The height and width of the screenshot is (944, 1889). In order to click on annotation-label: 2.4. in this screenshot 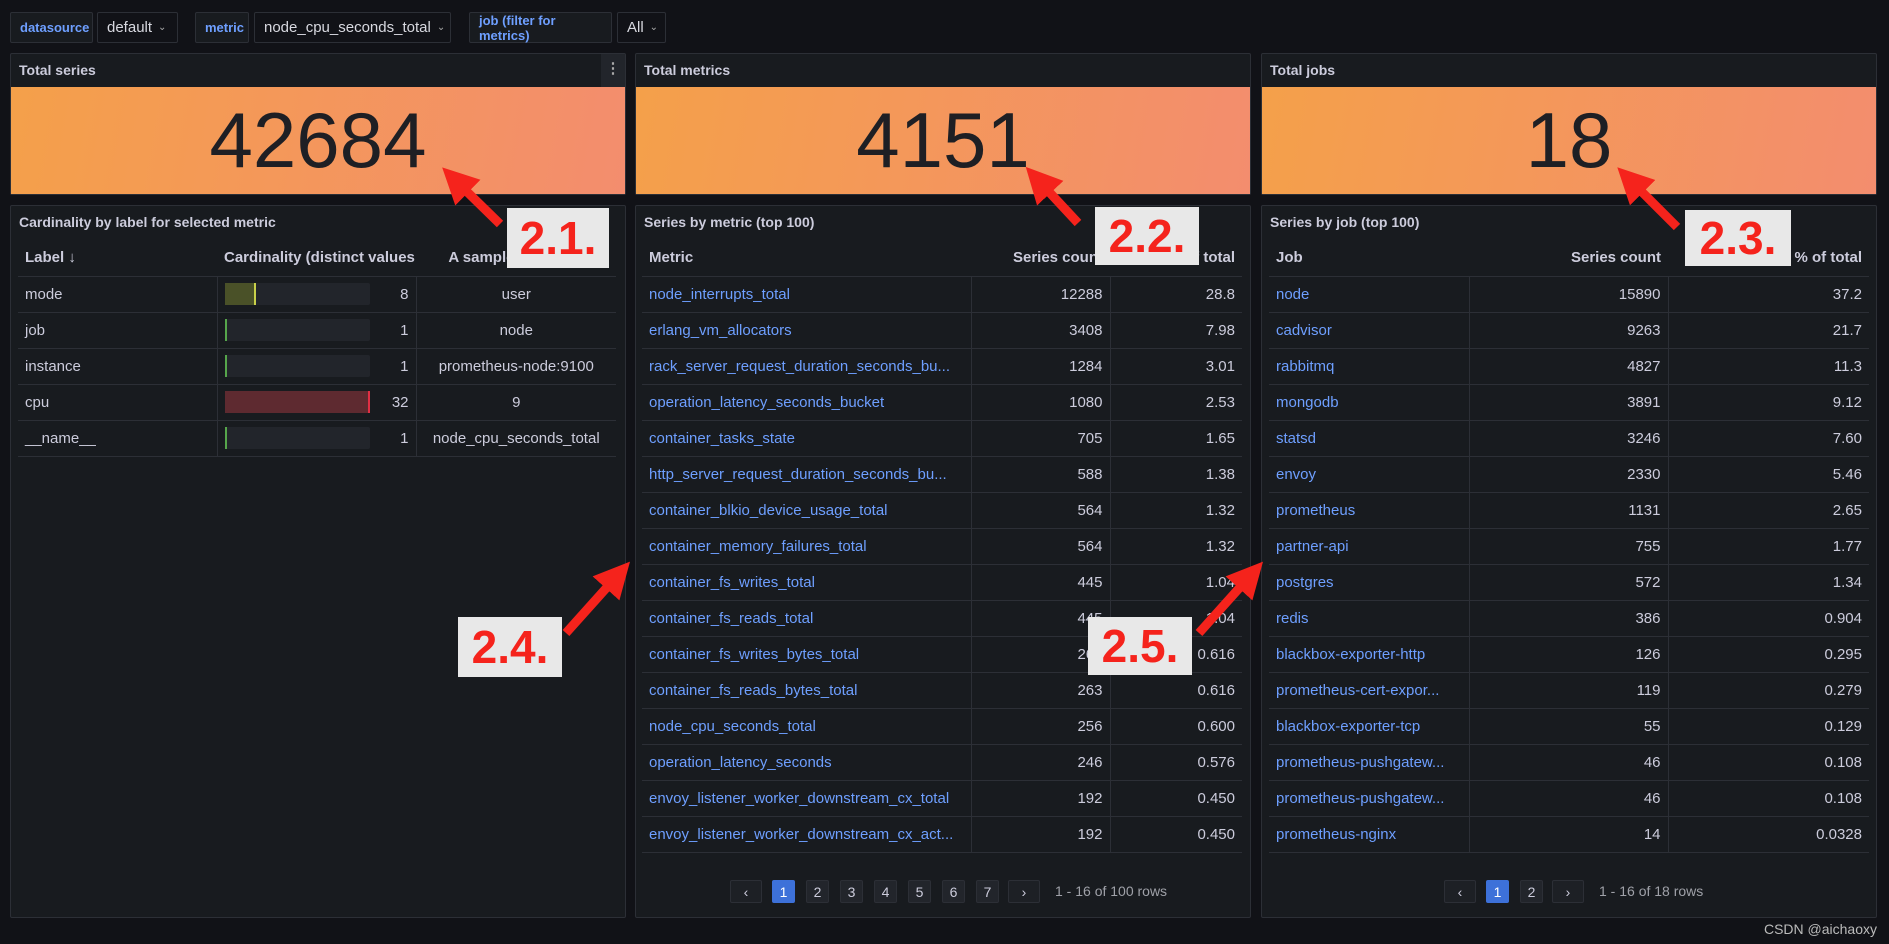, I will do `click(510, 647)`.